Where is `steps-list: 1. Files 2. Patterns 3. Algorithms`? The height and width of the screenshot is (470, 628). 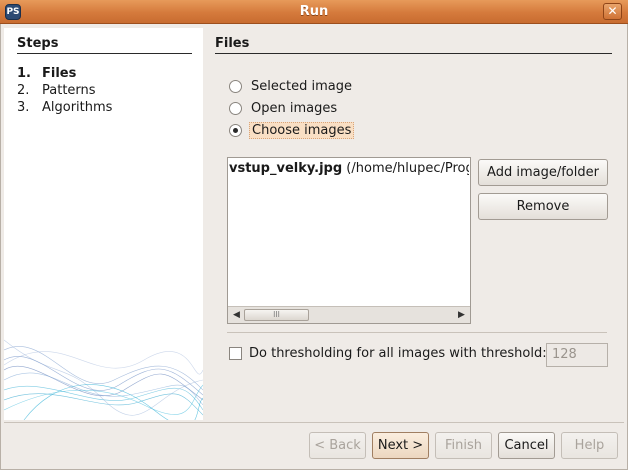
steps-list: 1. Files 2. Patterns 3. Algorithms is located at coordinates (64, 90).